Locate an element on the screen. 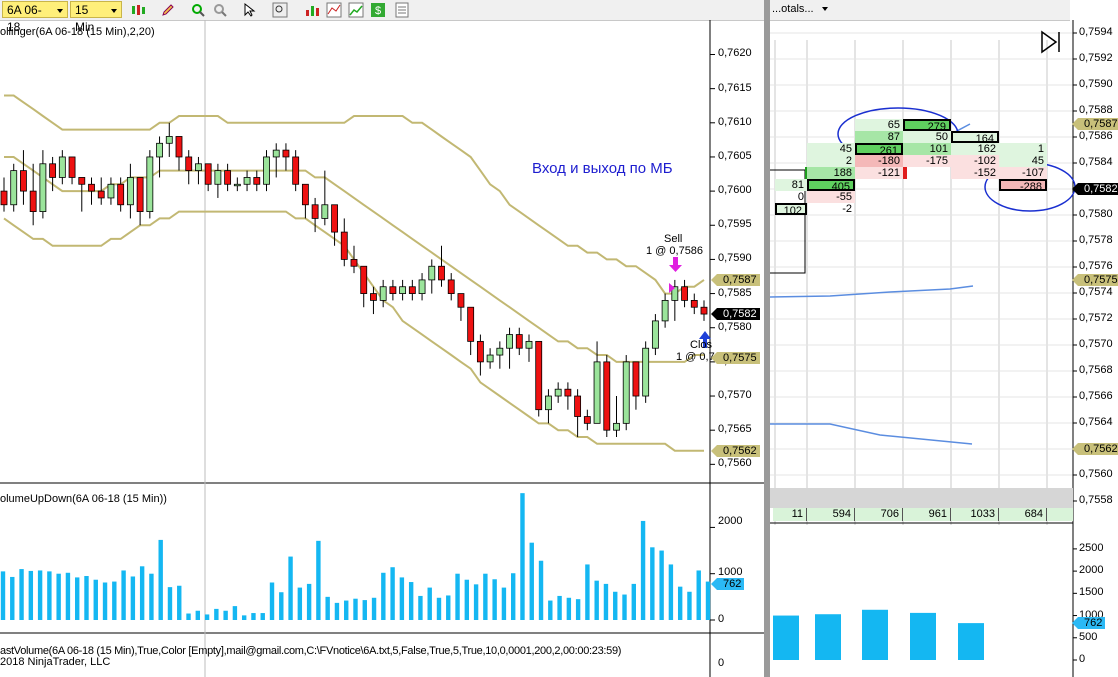 The width and height of the screenshot is (1118, 677). bar-style-icon is located at coordinates (138, 10).